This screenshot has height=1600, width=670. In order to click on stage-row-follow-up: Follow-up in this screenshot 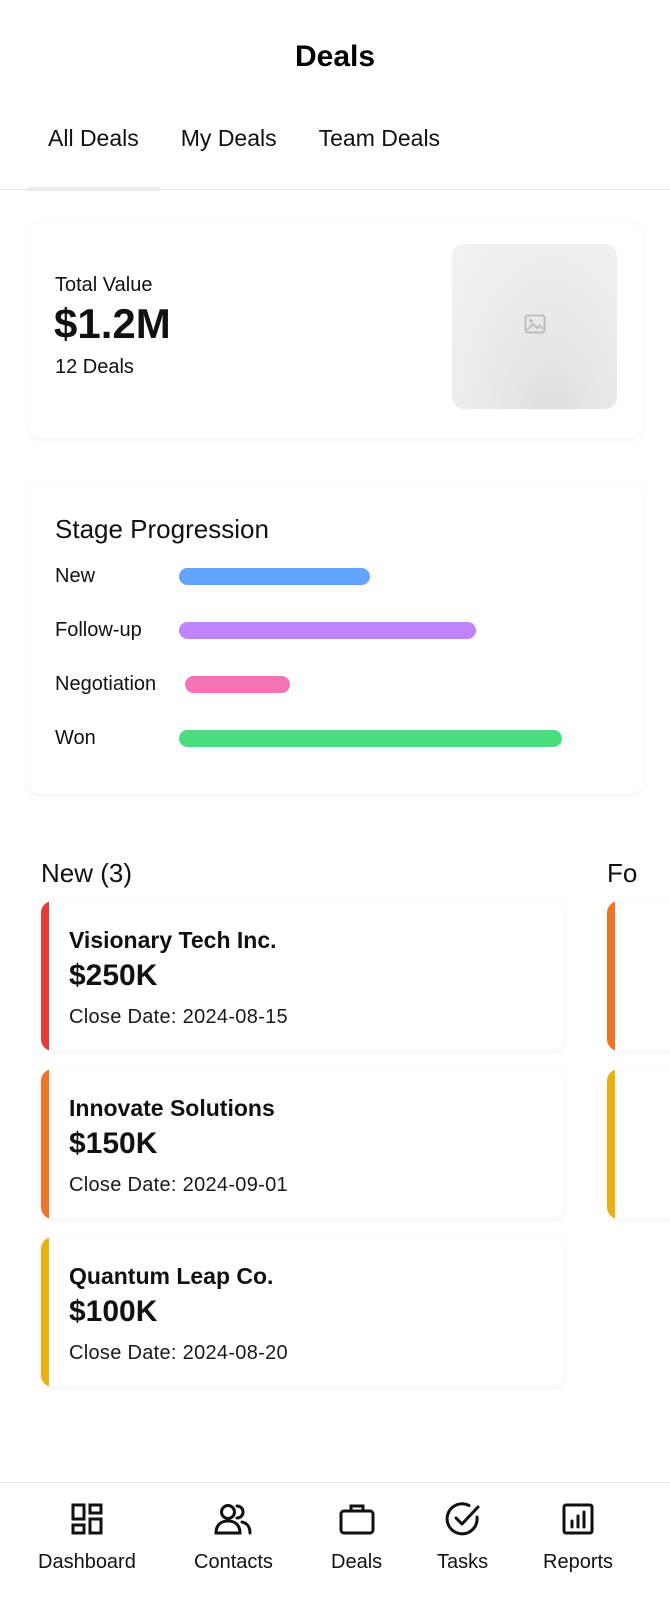, I will do `click(335, 630)`.